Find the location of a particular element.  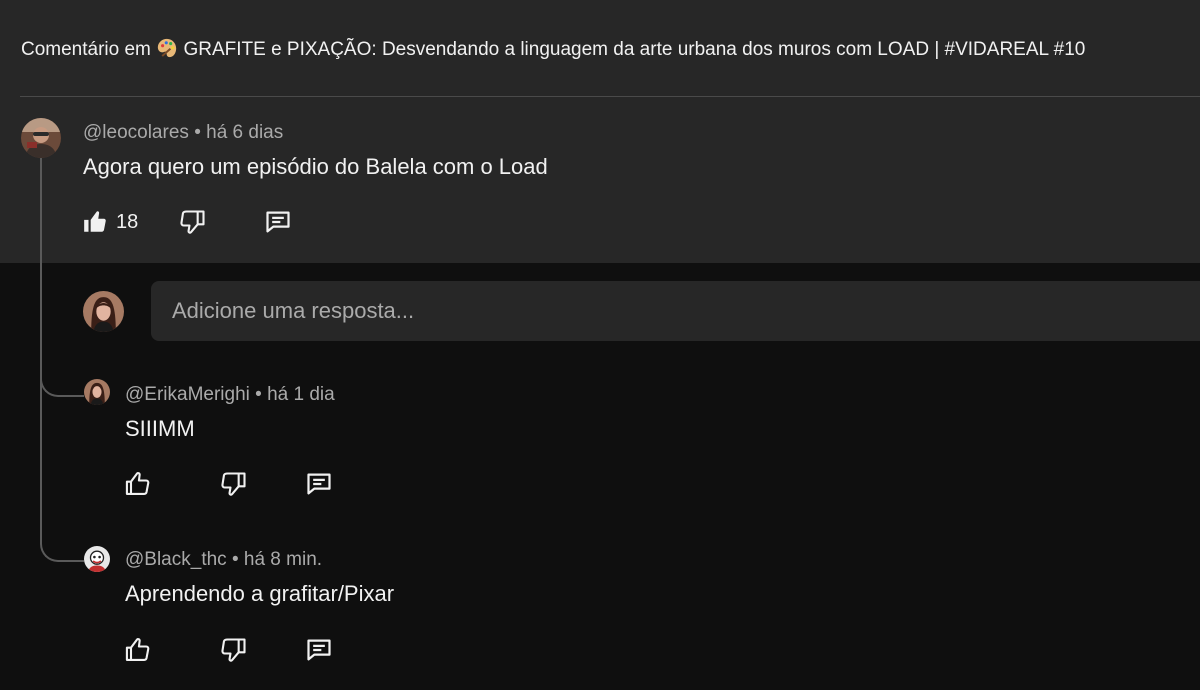

reply-author-line: @ErikaMerighi • há 1 dia is located at coordinates (230, 395).